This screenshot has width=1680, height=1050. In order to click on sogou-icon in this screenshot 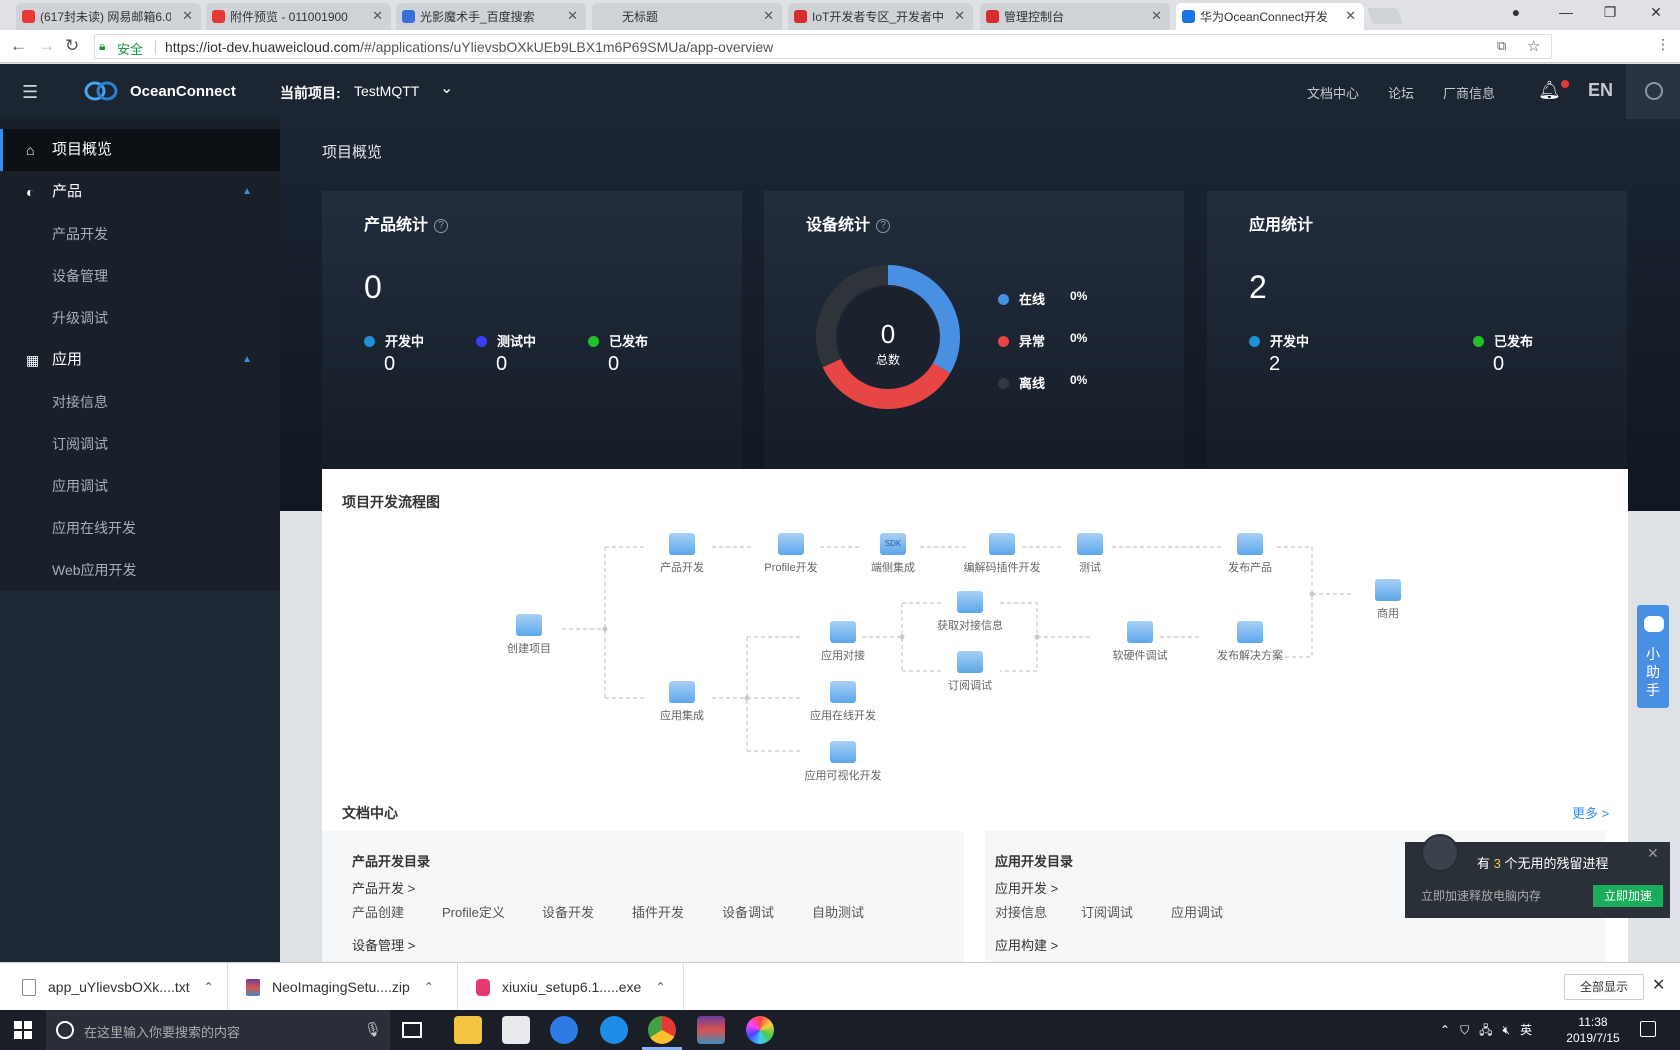, I will do `click(564, 1030)`.